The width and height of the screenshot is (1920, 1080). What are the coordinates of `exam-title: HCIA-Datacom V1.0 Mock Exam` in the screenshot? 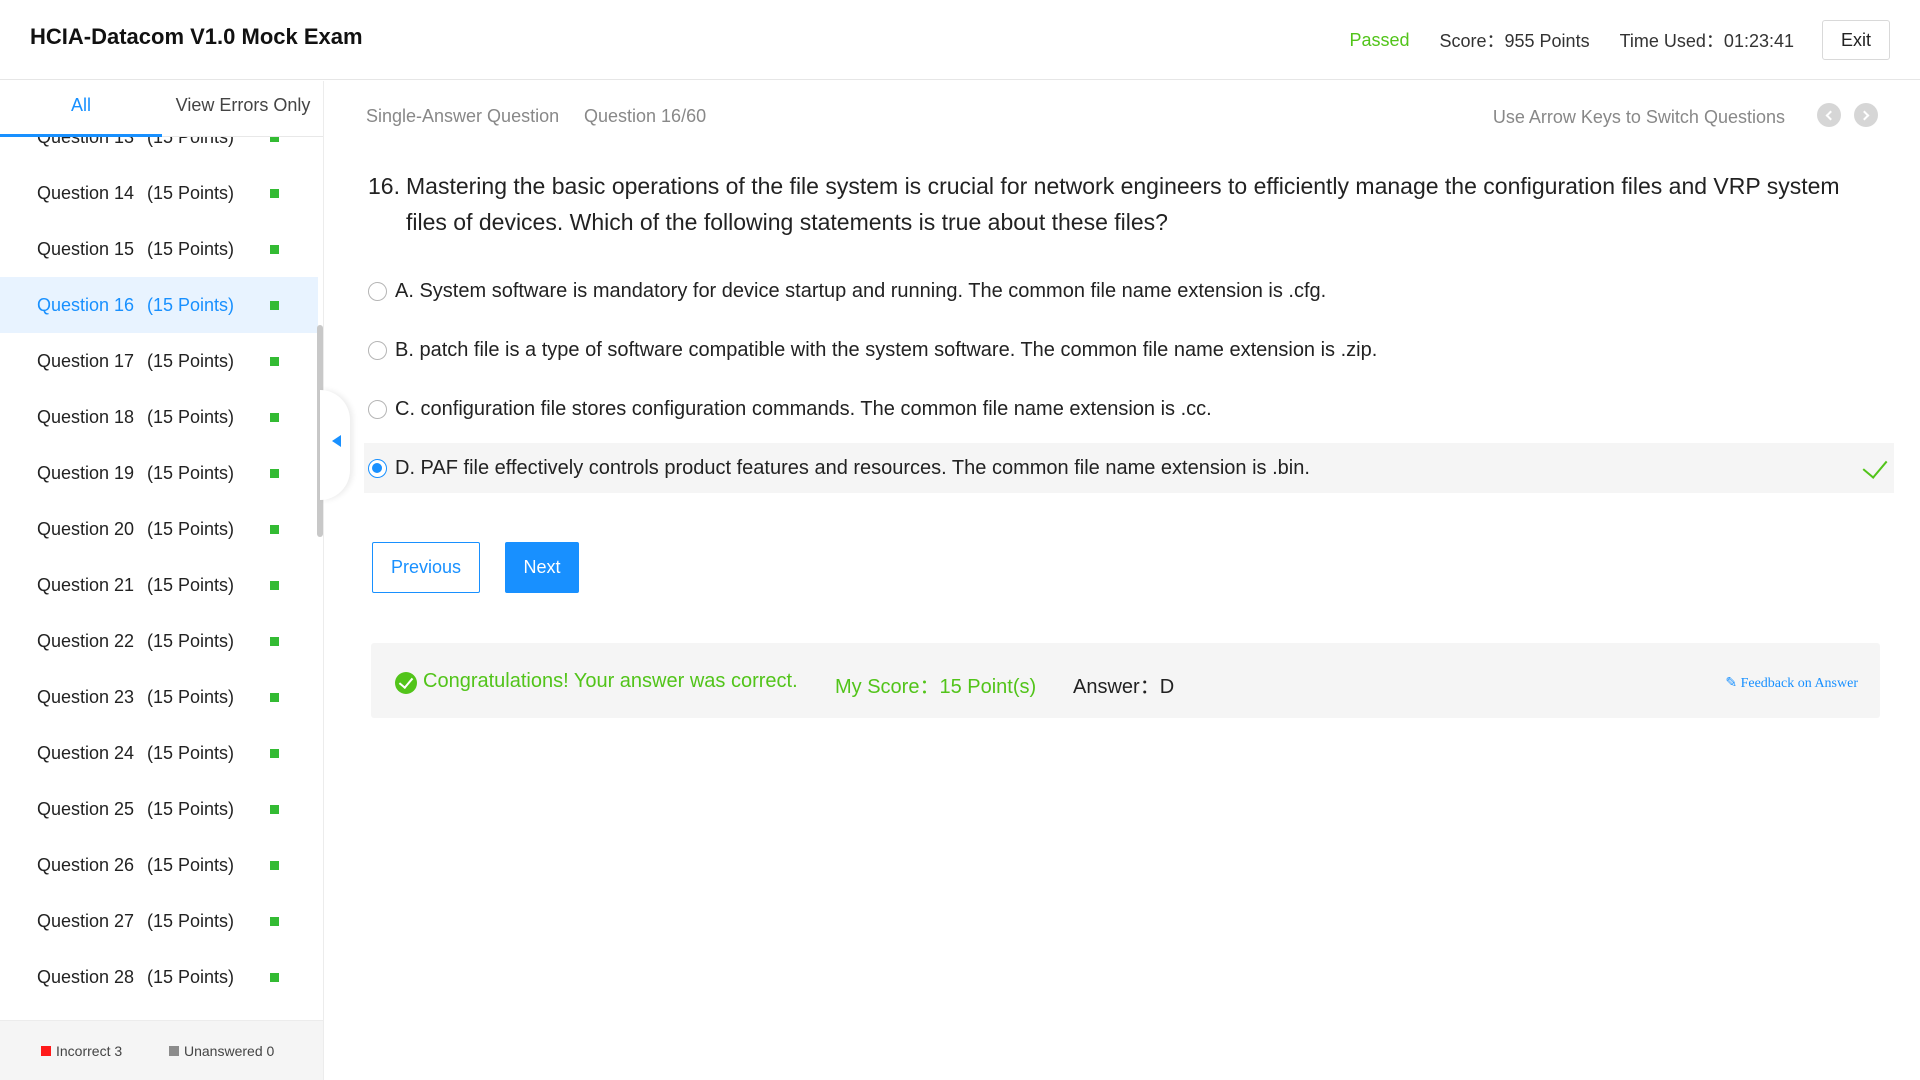 It's located at (196, 36).